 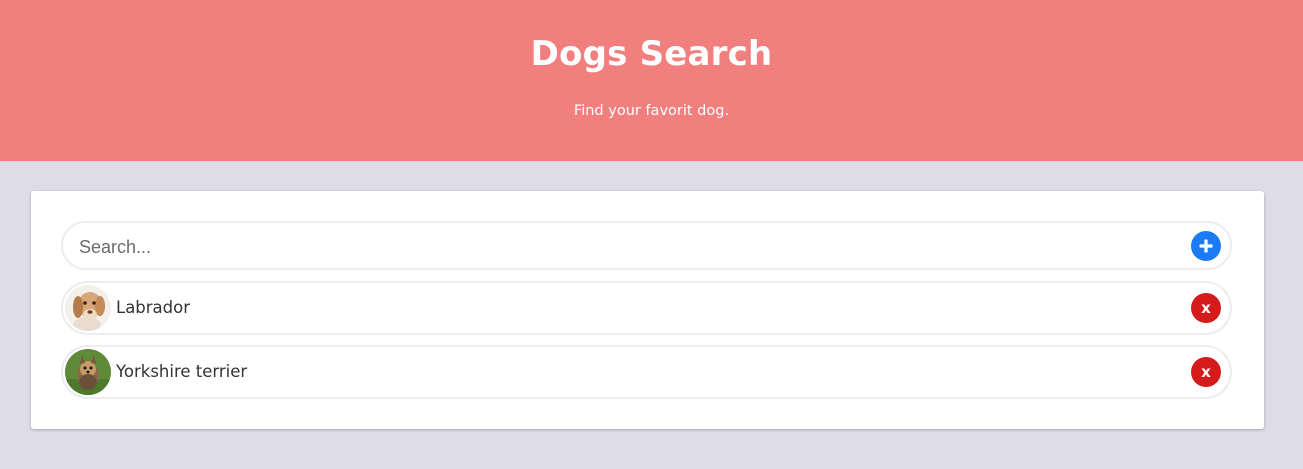 I want to click on dog-name: Labrador, so click(x=153, y=307).